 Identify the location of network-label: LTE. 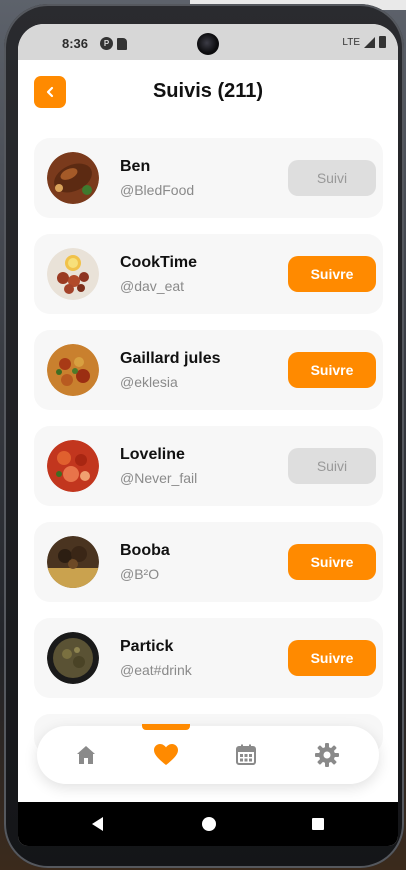
(351, 42).